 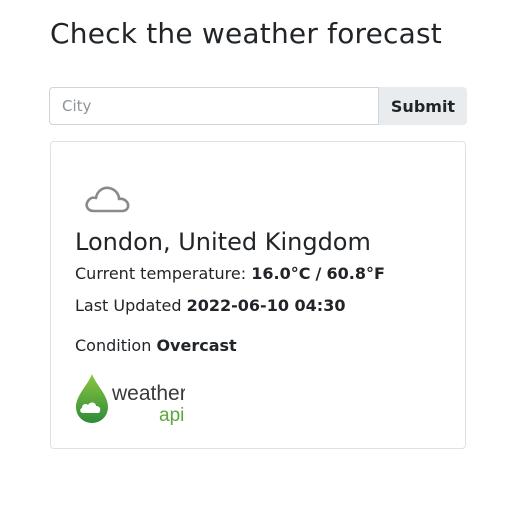 I want to click on logo-text-api: api, so click(x=171, y=415).